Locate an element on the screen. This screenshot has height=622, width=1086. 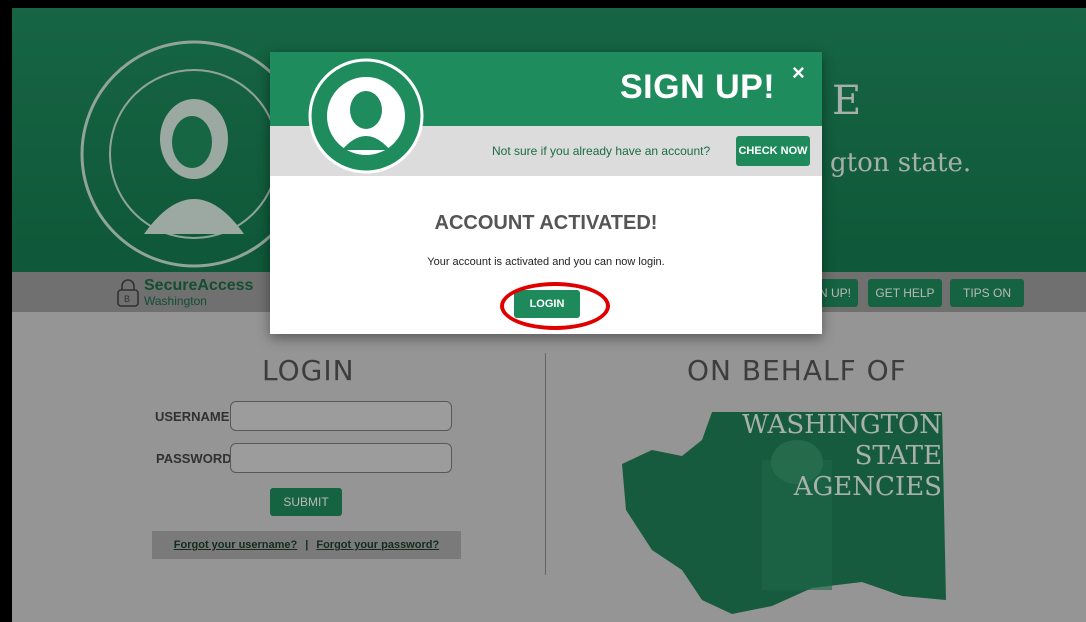
account-activated-heading: ACCOUNT ACTIVATED! is located at coordinates (546, 223).